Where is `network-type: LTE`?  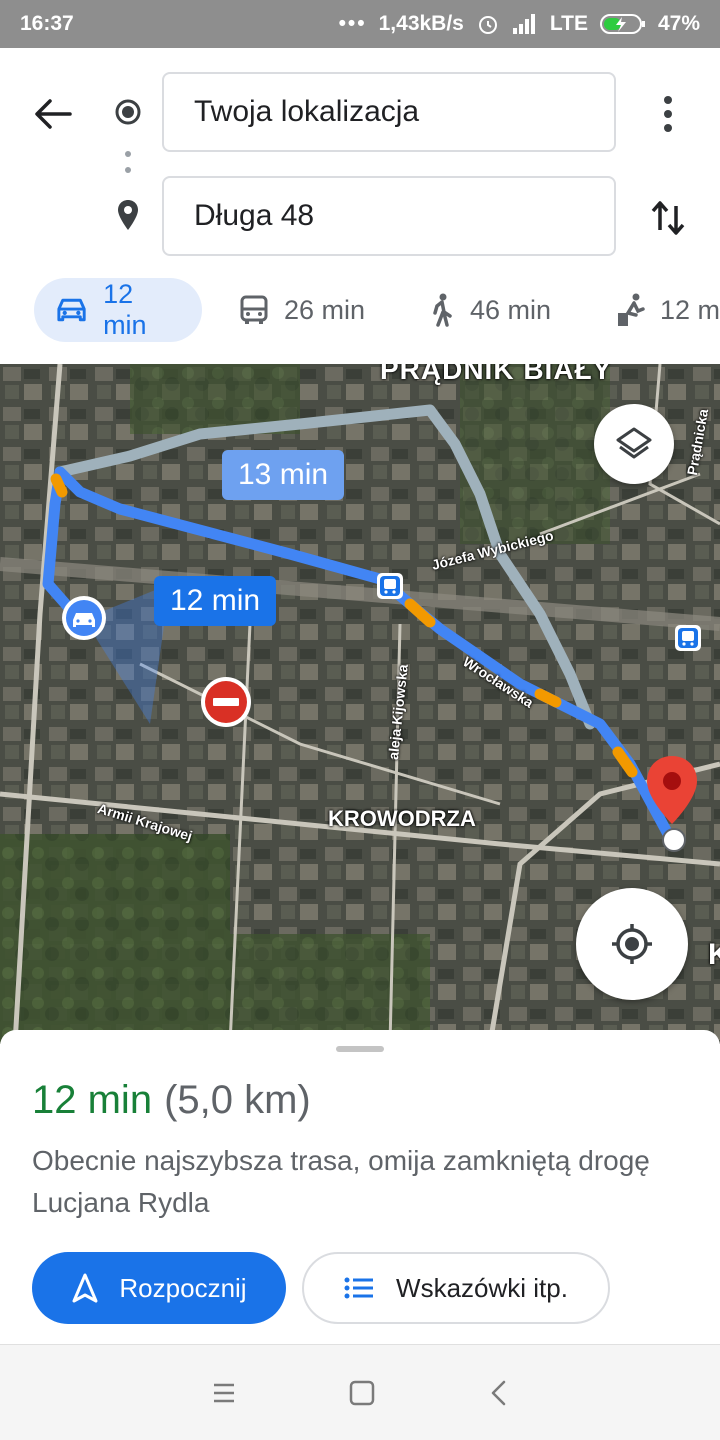 network-type: LTE is located at coordinates (568, 23).